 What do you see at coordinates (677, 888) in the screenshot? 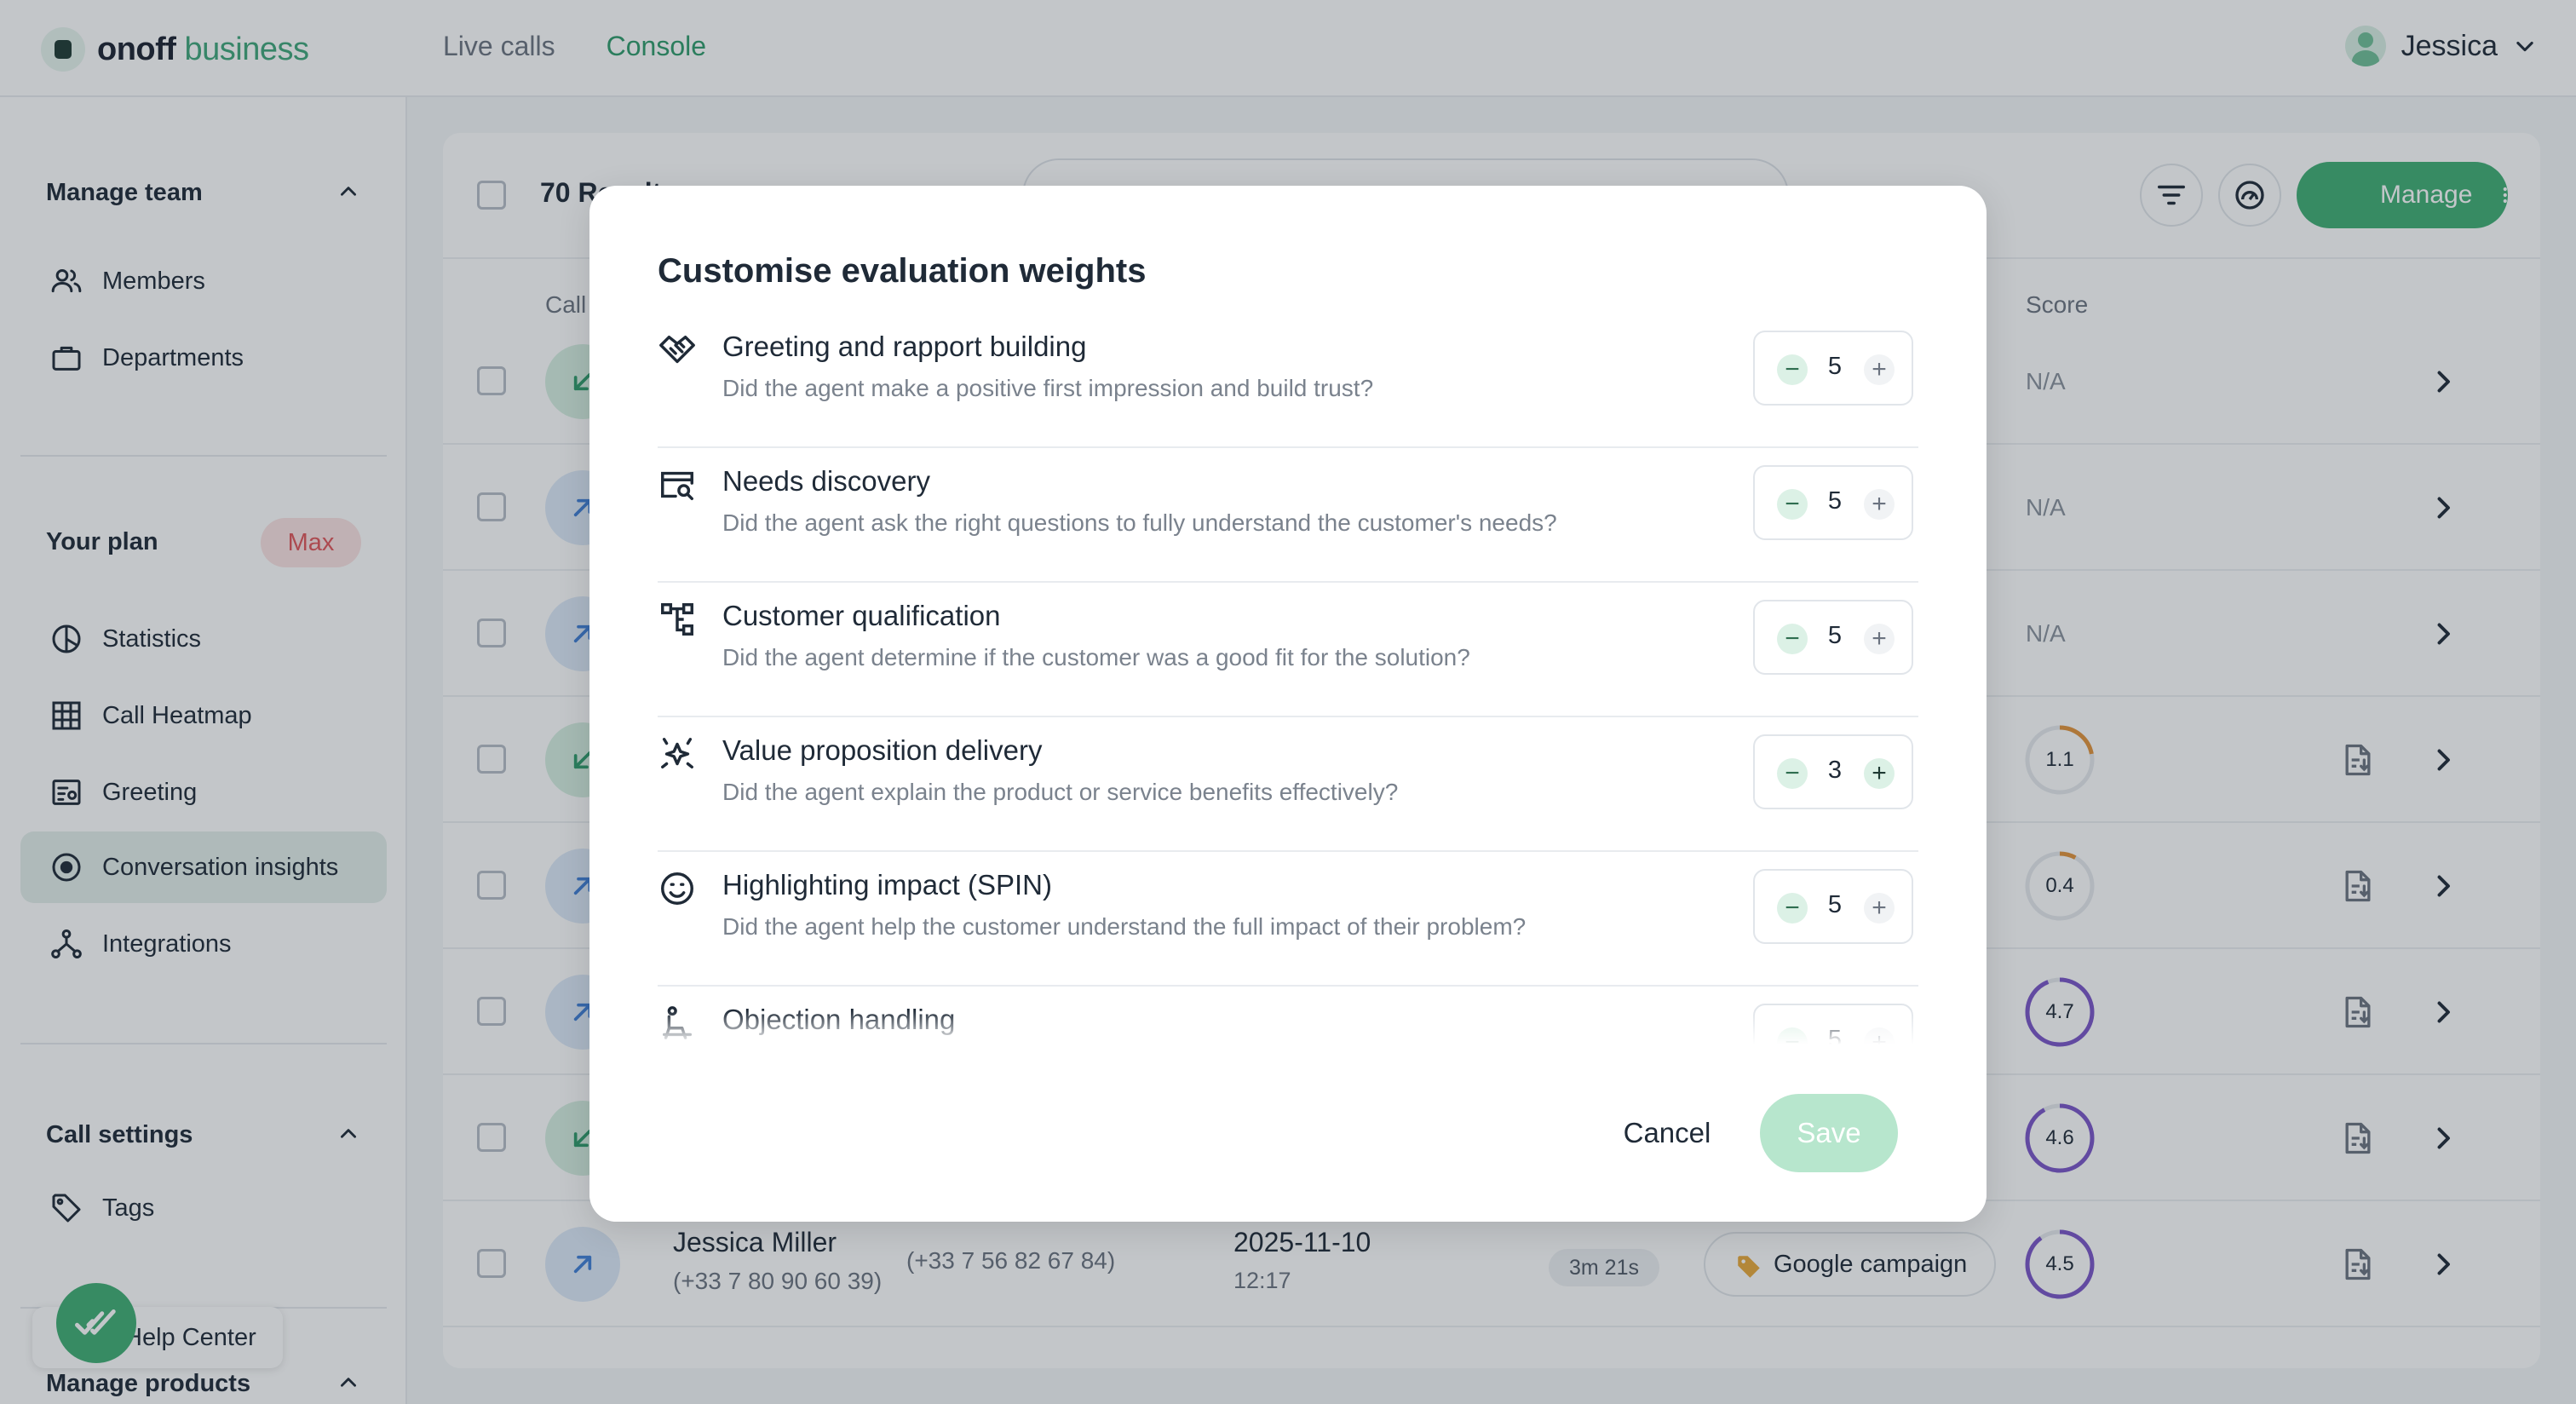
I see `smiley-icon` at bounding box center [677, 888].